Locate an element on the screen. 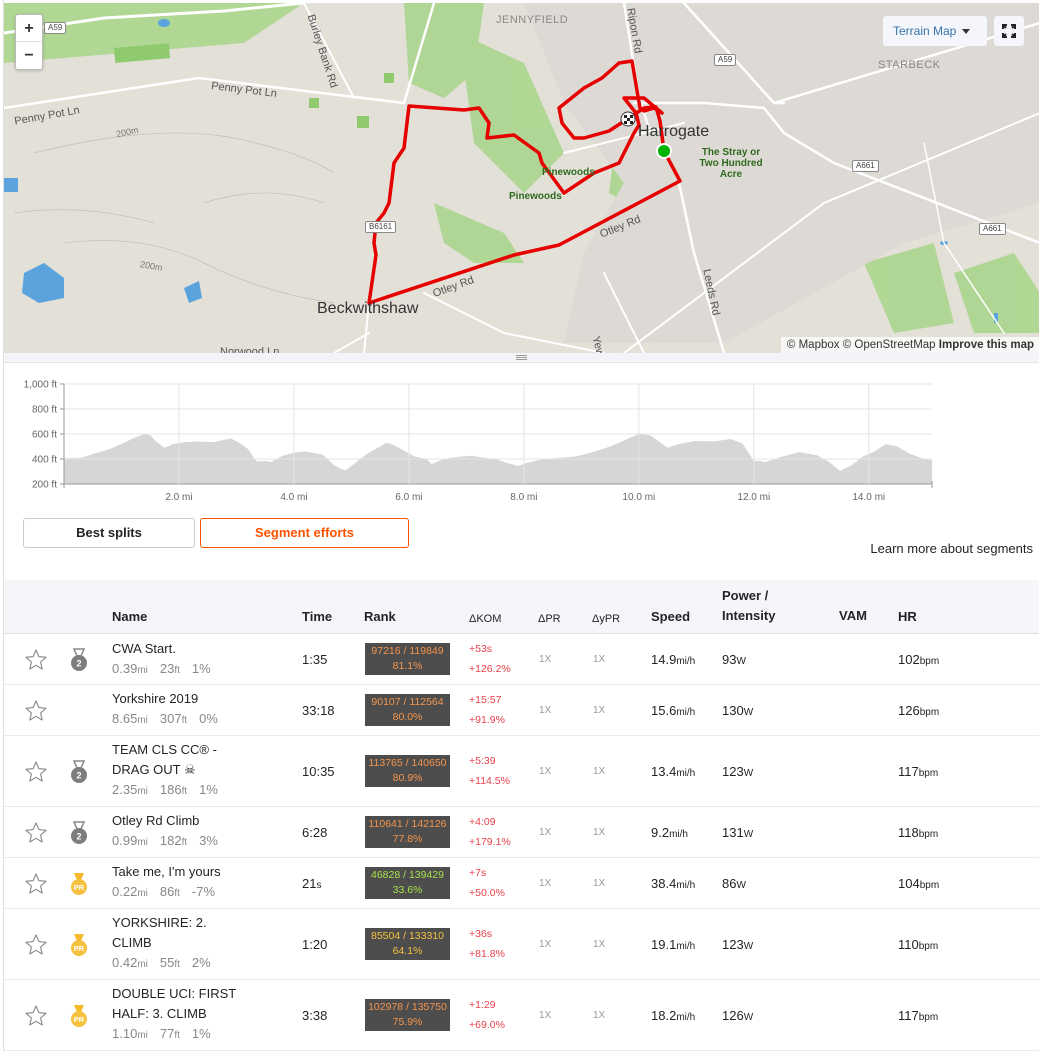 Image resolution: width=1039 pixels, height=1051 pixels. x-tick-label: 10.0 mi is located at coordinates (638, 497).